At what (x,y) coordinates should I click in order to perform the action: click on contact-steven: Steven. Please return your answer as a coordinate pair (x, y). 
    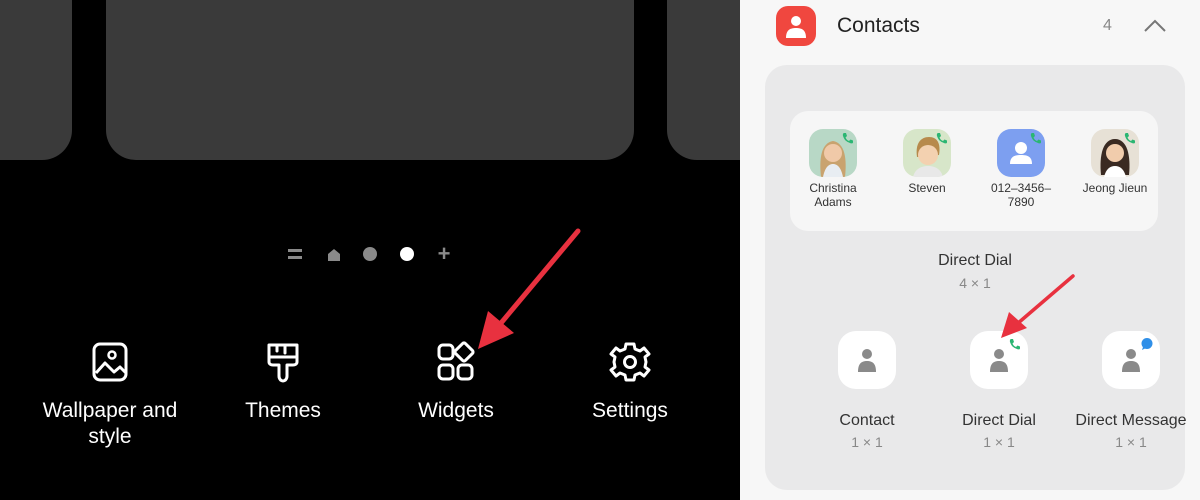
    Looking at the image, I should click on (927, 162).